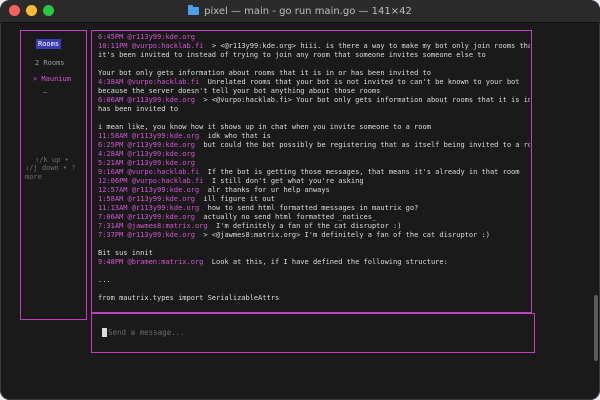  What do you see at coordinates (113, 190) in the screenshot?
I see `message-timestamp: 12:57AM` at bounding box center [113, 190].